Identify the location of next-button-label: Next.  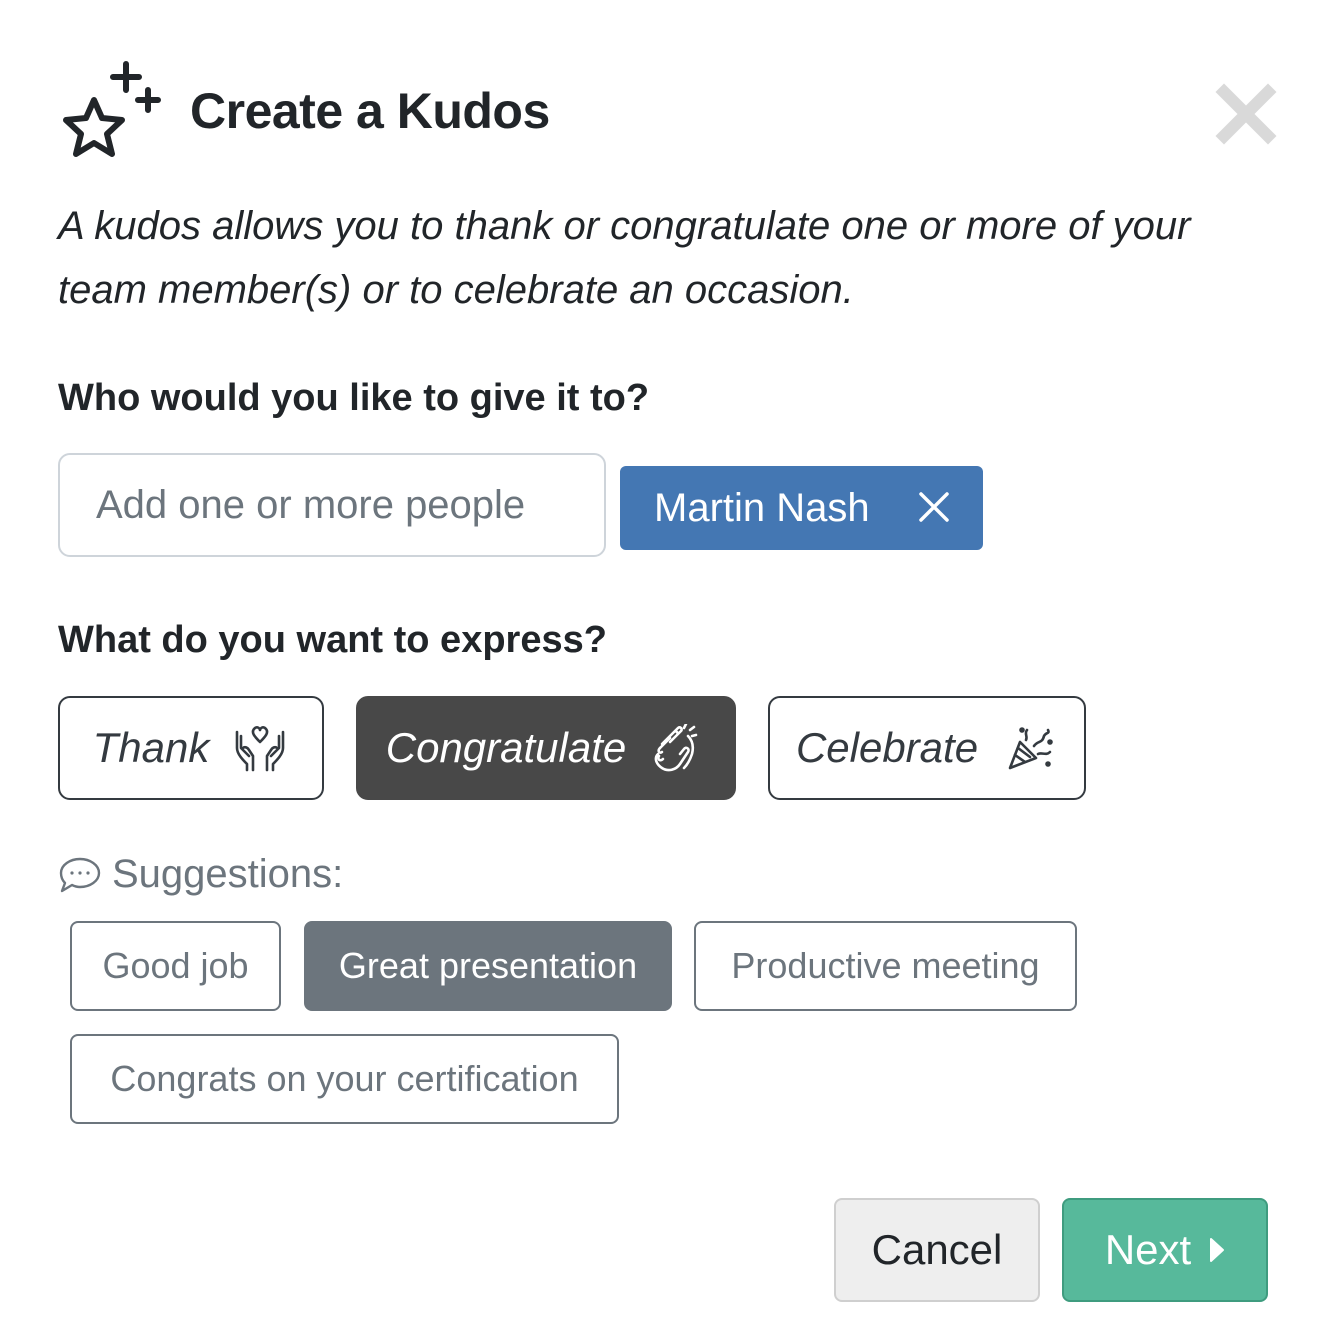
(1148, 1249).